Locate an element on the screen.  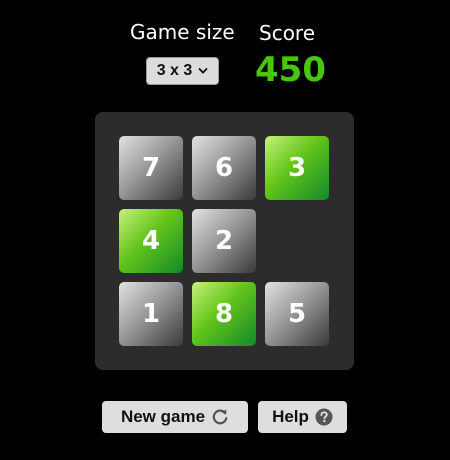
tile-4: 4 is located at coordinates (151, 241).